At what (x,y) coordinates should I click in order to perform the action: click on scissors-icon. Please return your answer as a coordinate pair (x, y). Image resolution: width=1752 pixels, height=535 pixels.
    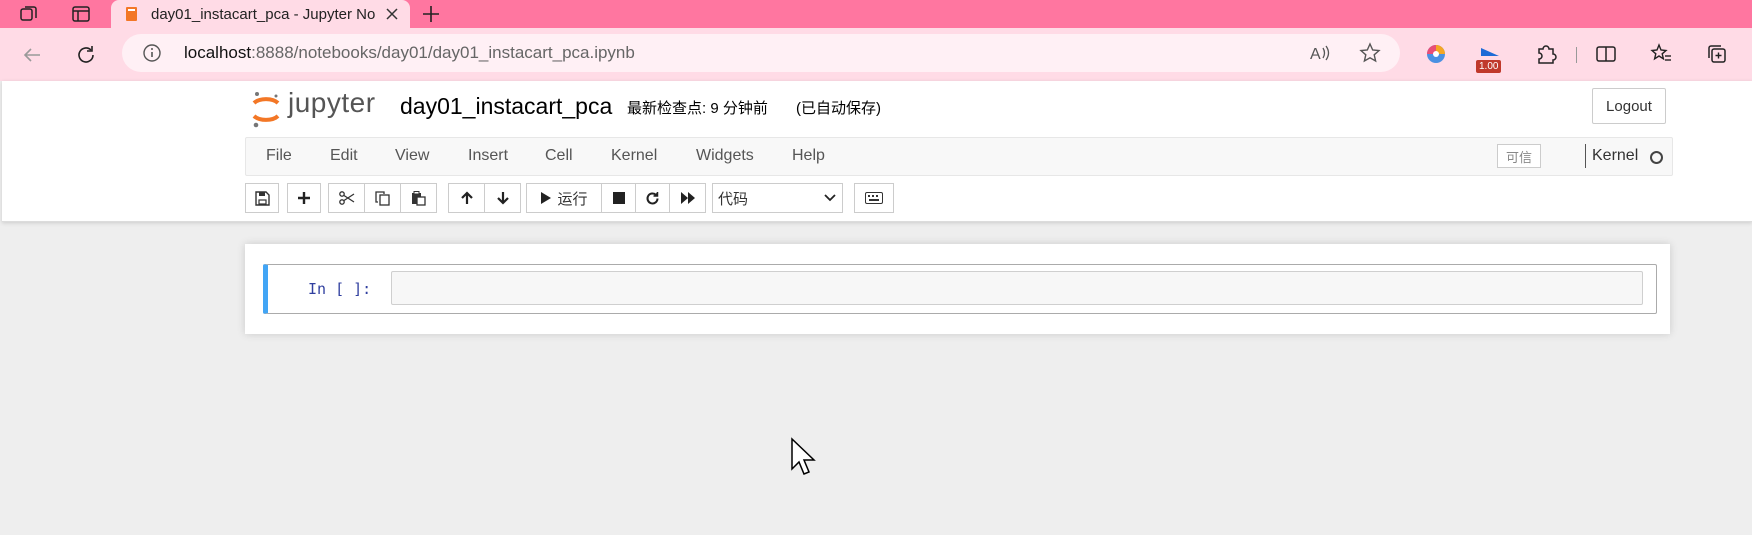
    Looking at the image, I should click on (346, 198).